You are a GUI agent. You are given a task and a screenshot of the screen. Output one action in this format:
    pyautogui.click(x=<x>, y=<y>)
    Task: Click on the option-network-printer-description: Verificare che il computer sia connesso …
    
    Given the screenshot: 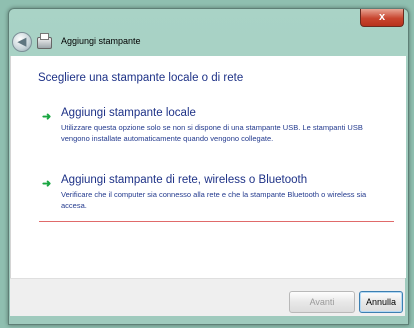 What is the action you would take?
    pyautogui.click(x=214, y=200)
    